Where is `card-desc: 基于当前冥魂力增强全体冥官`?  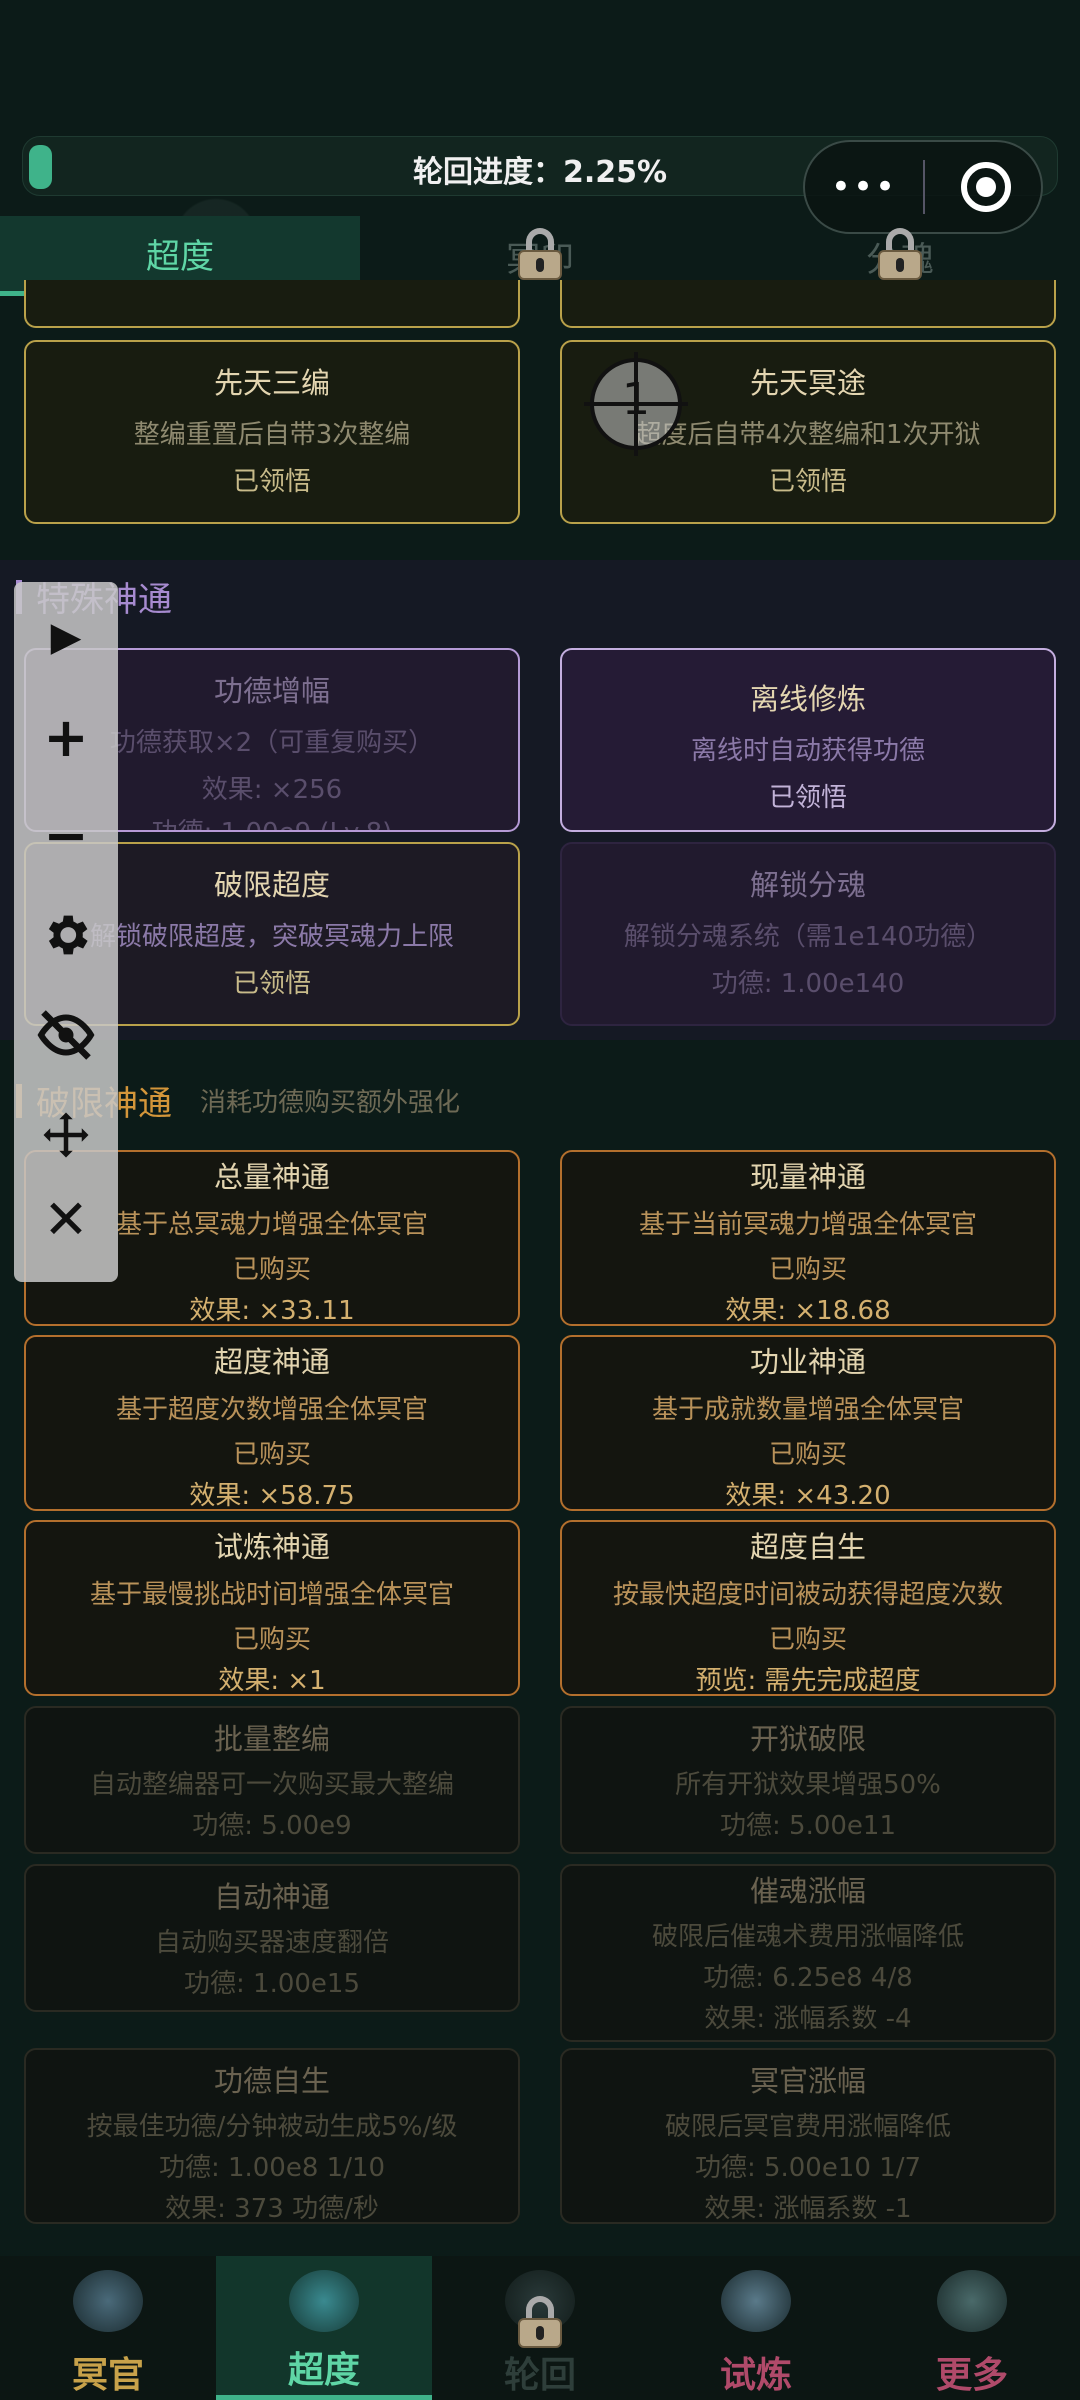
card-desc: 基于当前冥魂力增强全体冥官 is located at coordinates (807, 1225).